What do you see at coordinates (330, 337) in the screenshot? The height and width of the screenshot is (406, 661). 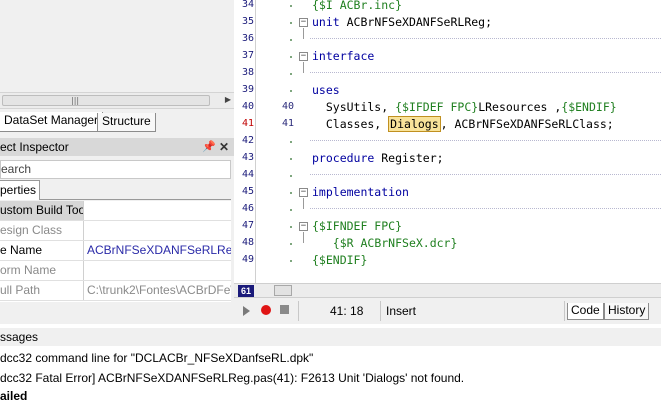 I see `messages-title: ssages` at bounding box center [330, 337].